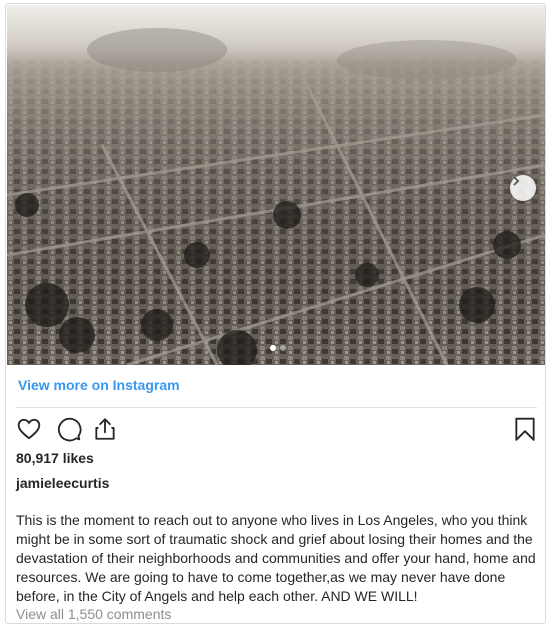 Image resolution: width=552 pixels, height=626 pixels. What do you see at coordinates (516, 181) in the screenshot?
I see `chevron-right-icon` at bounding box center [516, 181].